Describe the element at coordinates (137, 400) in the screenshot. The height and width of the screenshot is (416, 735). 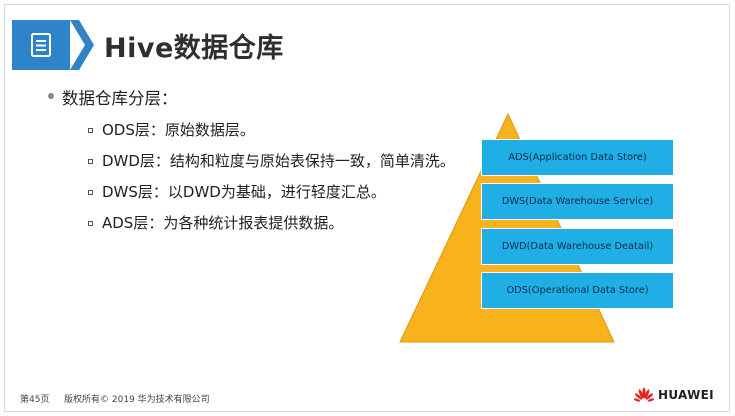
I see `copyright-text: 版权所有© 2019 华为技术有限公司` at that location.